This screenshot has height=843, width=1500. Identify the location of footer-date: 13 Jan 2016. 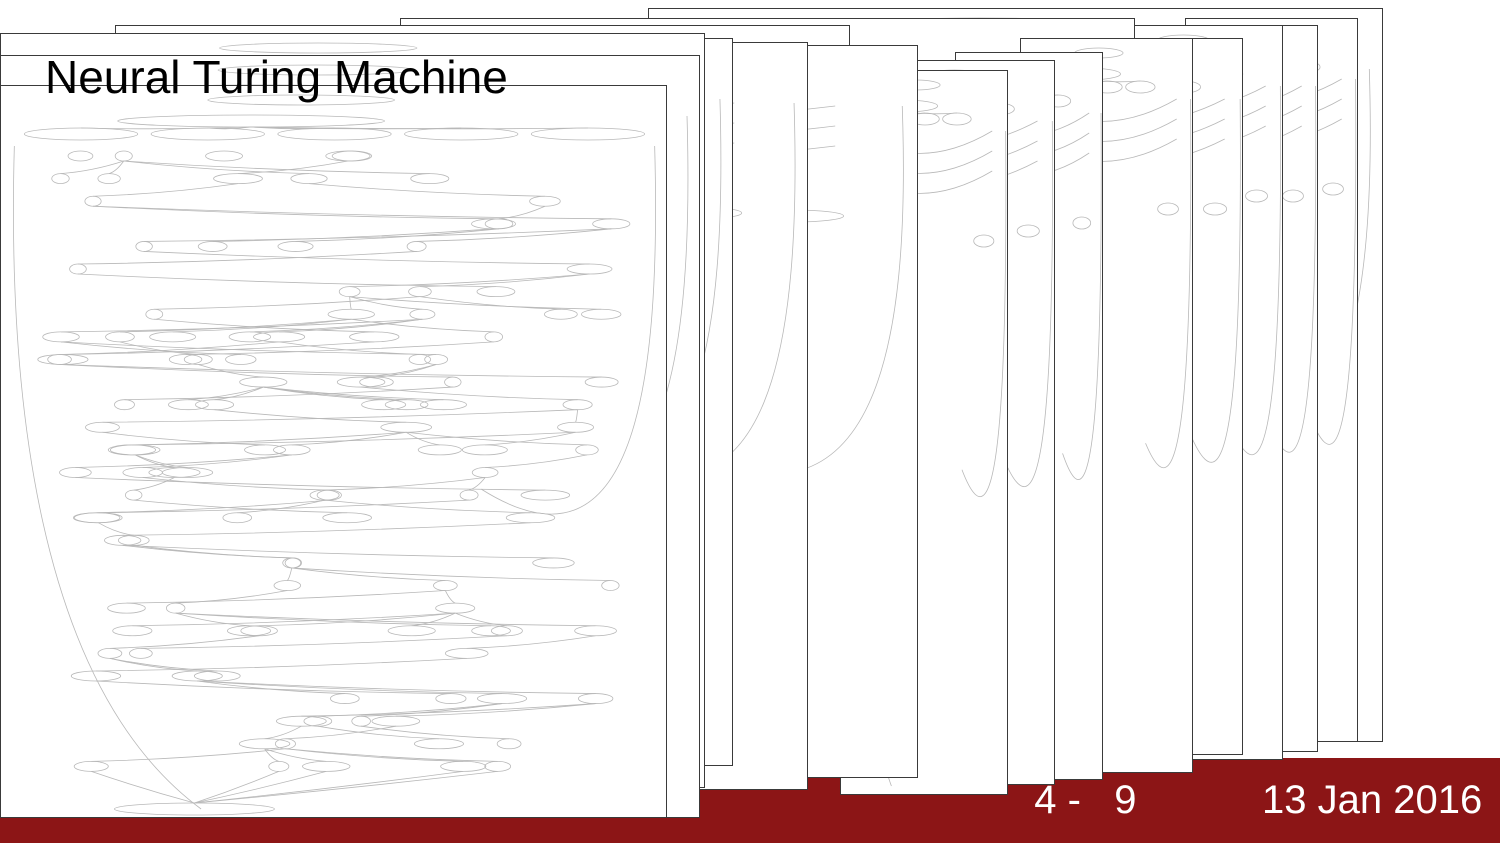
(1372, 800).